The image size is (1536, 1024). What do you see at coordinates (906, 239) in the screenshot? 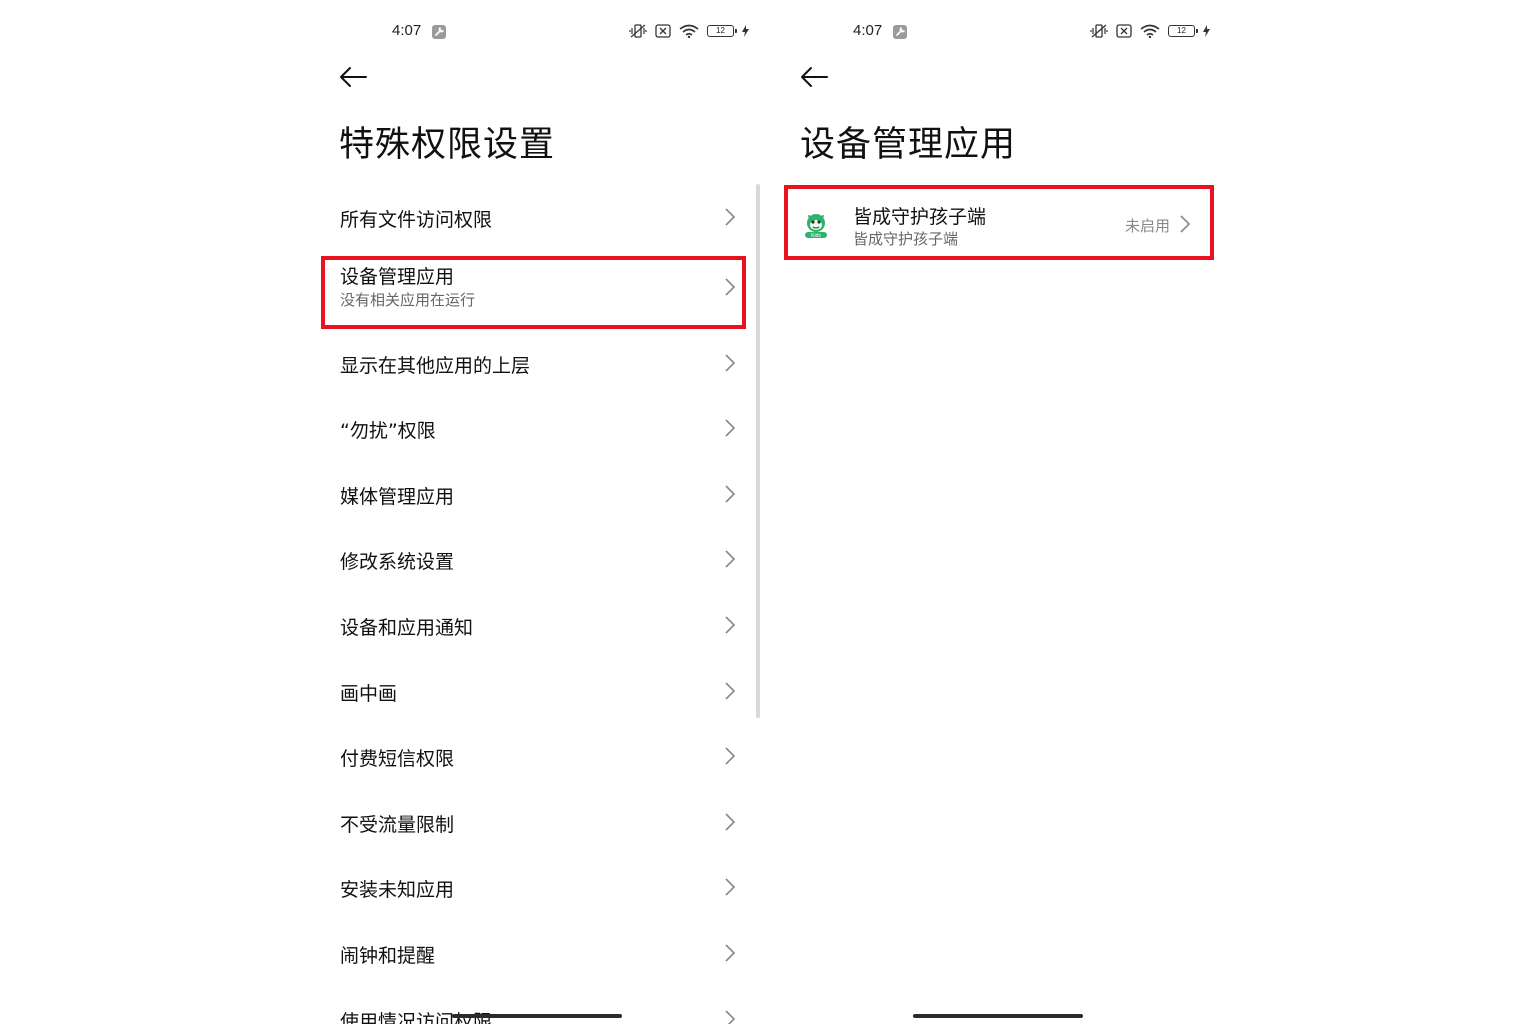
I see `app-subtitle: 皆成守护孩子端` at bounding box center [906, 239].